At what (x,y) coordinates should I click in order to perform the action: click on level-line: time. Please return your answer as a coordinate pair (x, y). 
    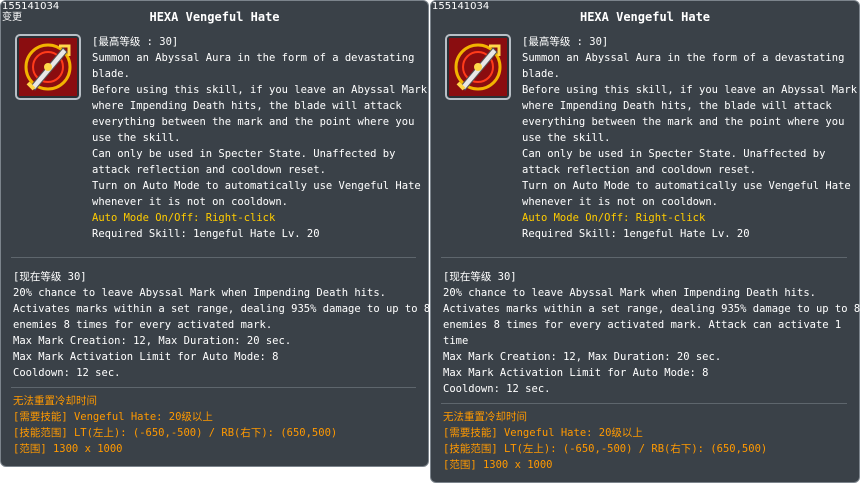
    Looking at the image, I should click on (456, 341).